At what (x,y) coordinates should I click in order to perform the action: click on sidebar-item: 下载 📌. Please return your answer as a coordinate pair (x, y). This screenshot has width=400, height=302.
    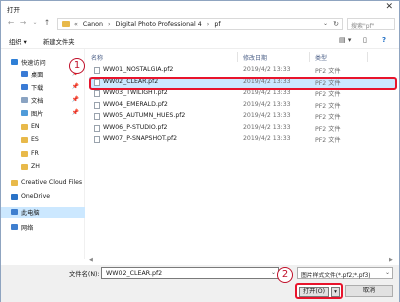
    Looking at the image, I should click on (43, 87).